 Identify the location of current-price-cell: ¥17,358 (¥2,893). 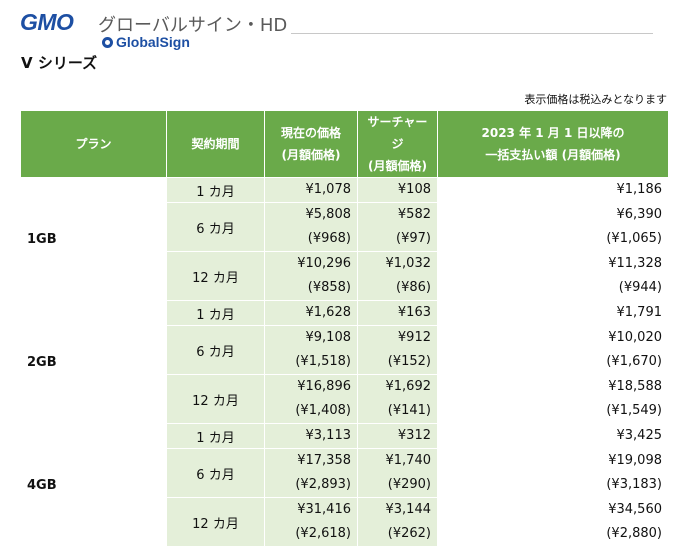
(311, 473).